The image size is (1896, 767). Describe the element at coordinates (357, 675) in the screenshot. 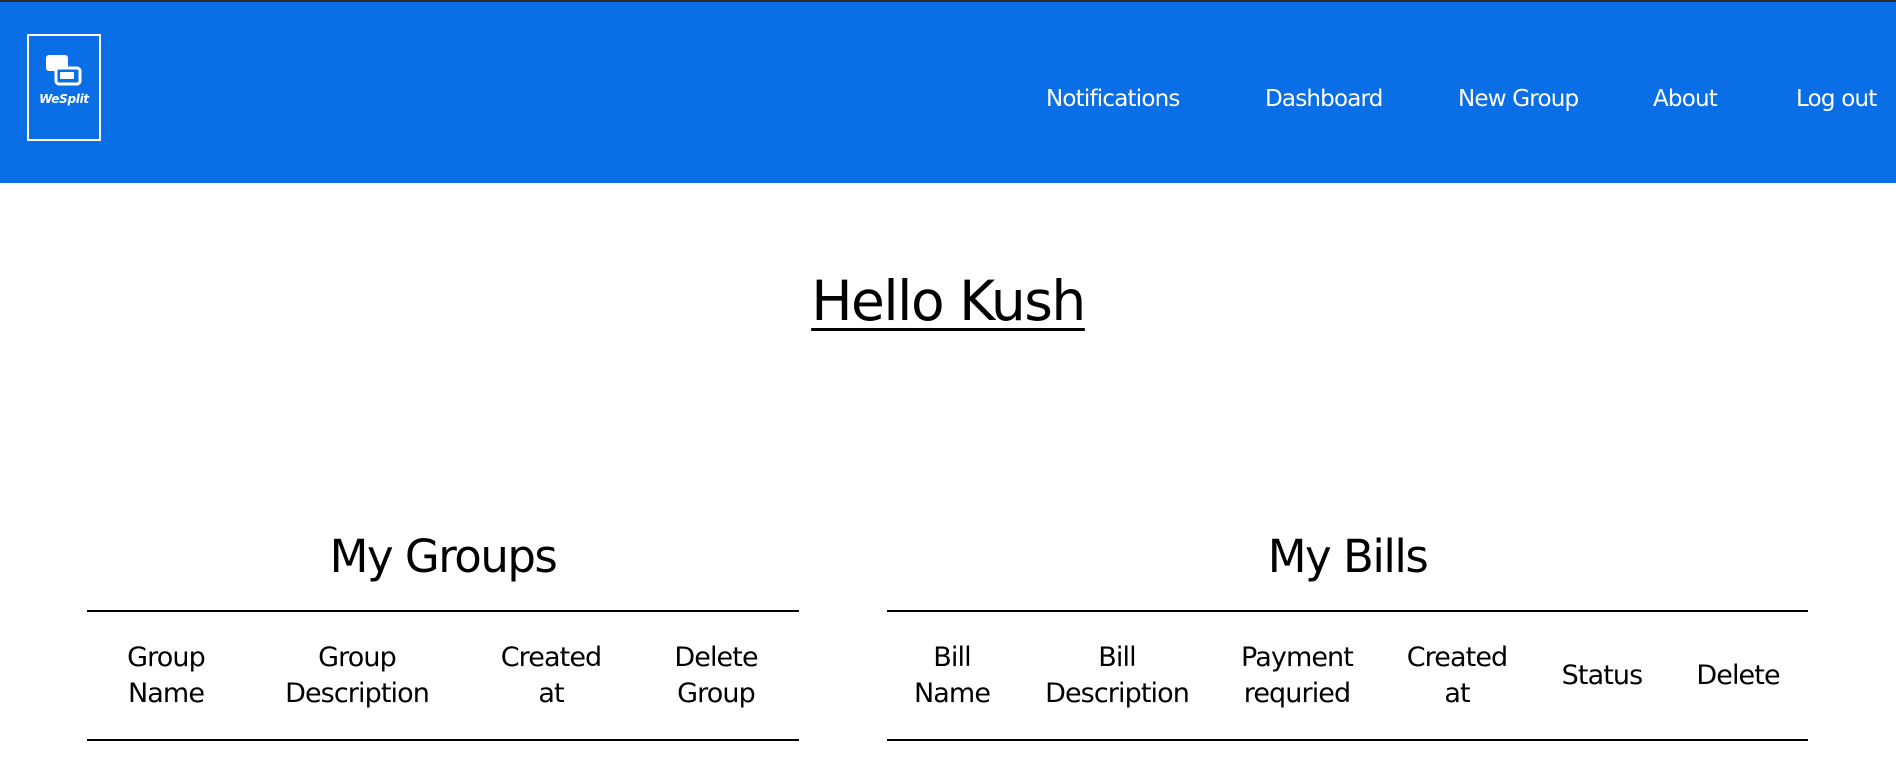

I see `groups-col-description: Group Description` at that location.